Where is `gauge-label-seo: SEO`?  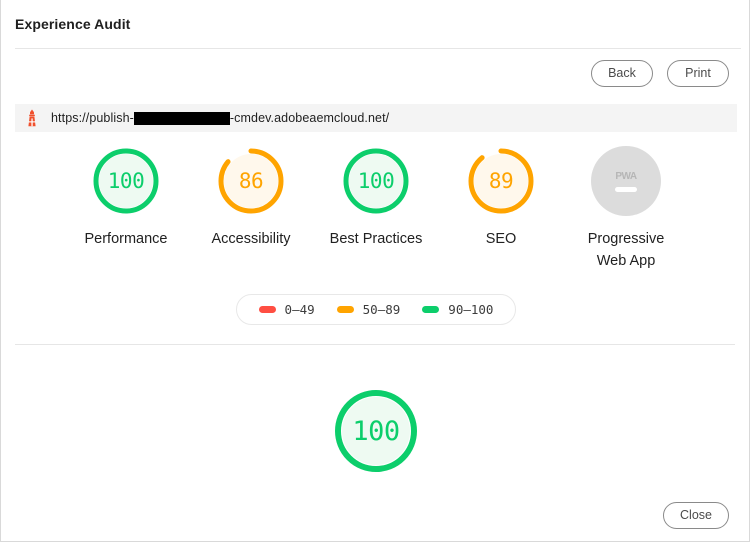
gauge-label-seo: SEO is located at coordinates (501, 239).